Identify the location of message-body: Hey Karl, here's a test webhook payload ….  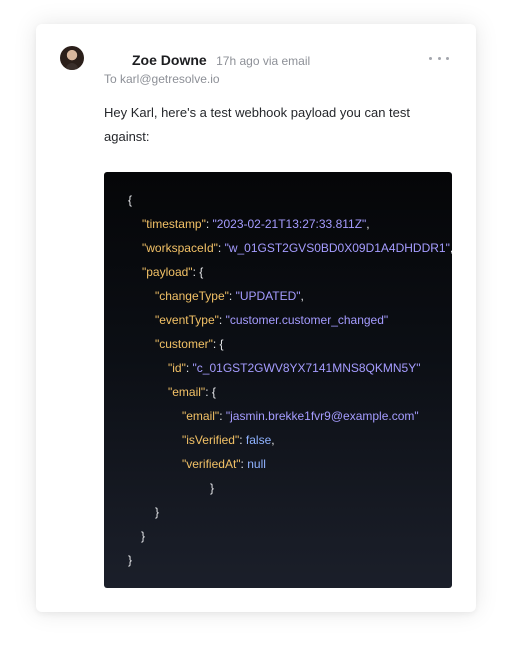
(257, 124).